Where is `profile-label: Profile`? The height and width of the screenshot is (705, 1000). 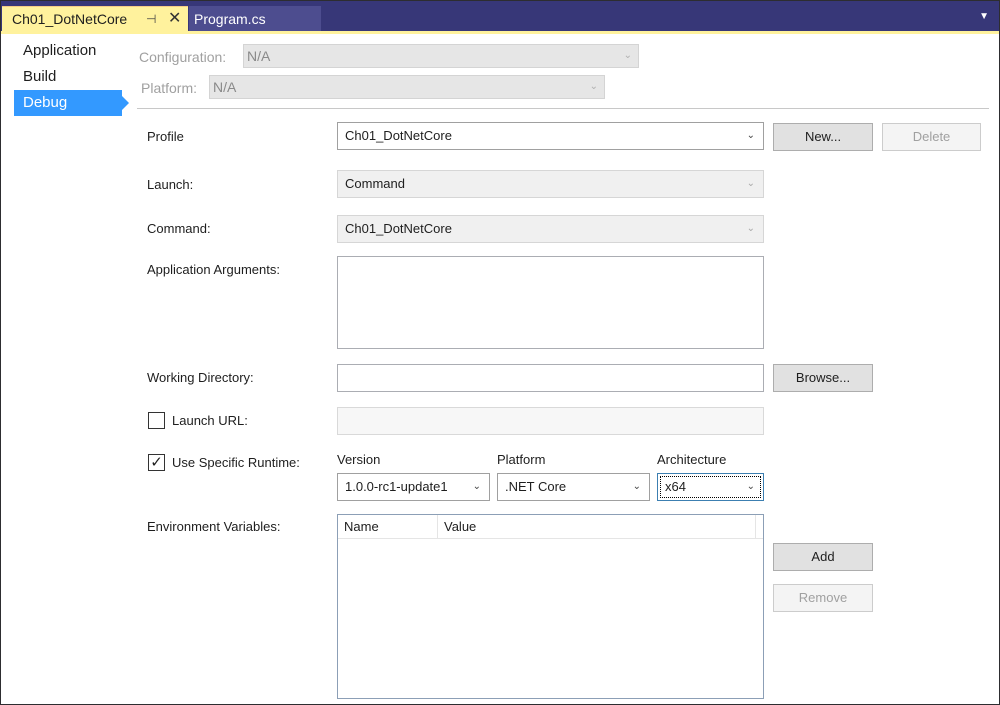
profile-label: Profile is located at coordinates (165, 136).